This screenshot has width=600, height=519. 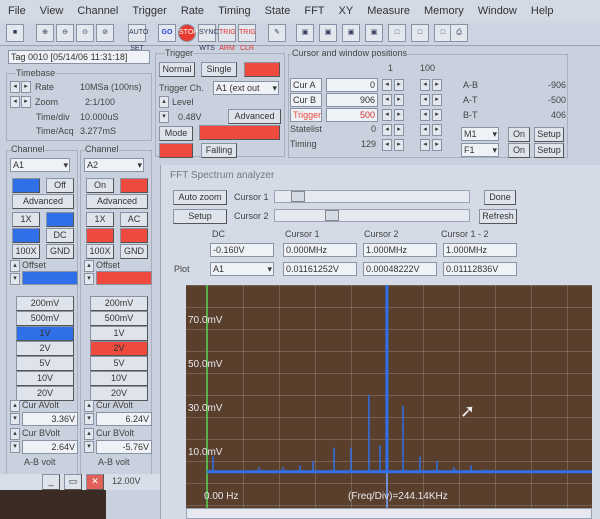 What do you see at coordinates (95, 482) in the screenshot?
I see `close-button: ✕` at bounding box center [95, 482].